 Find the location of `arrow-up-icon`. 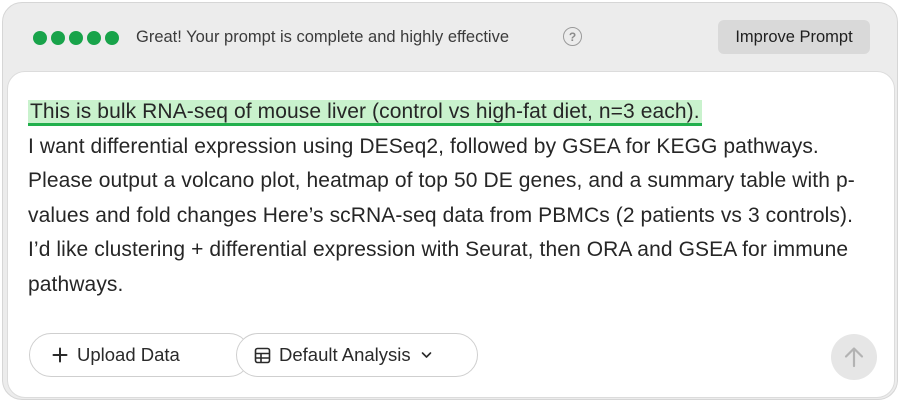

arrow-up-icon is located at coordinates (854, 357).